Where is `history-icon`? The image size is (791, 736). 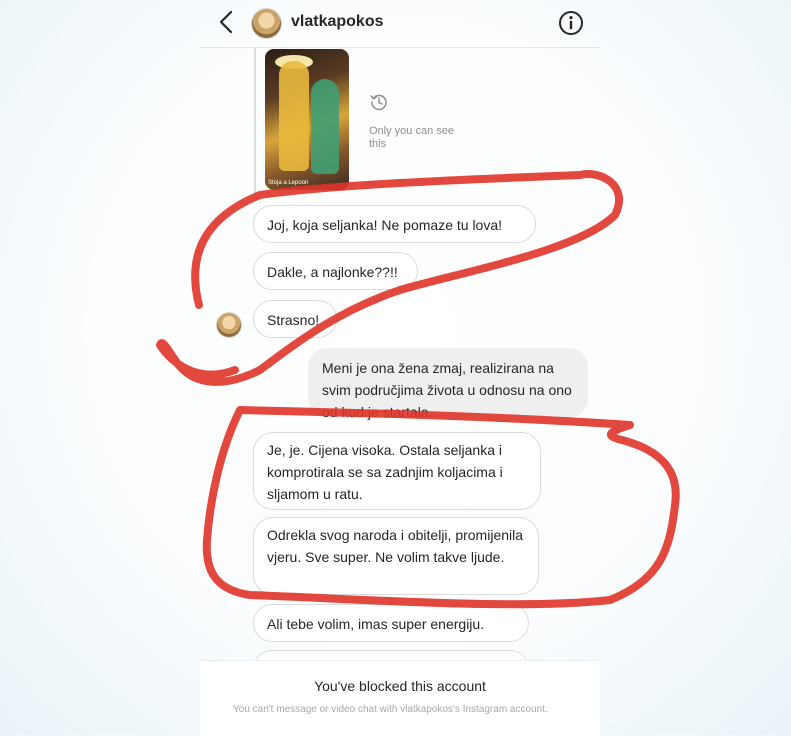 history-icon is located at coordinates (378, 102).